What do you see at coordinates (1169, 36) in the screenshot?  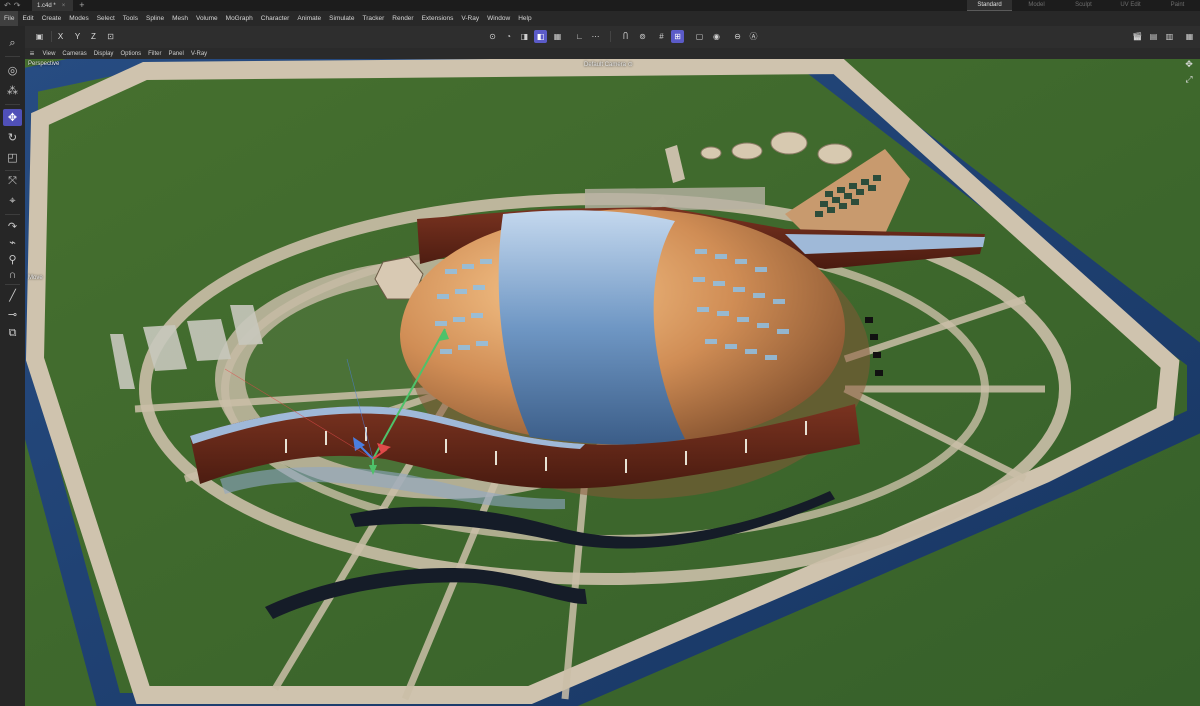 I see `render-settings-icon: ▥` at bounding box center [1169, 36].